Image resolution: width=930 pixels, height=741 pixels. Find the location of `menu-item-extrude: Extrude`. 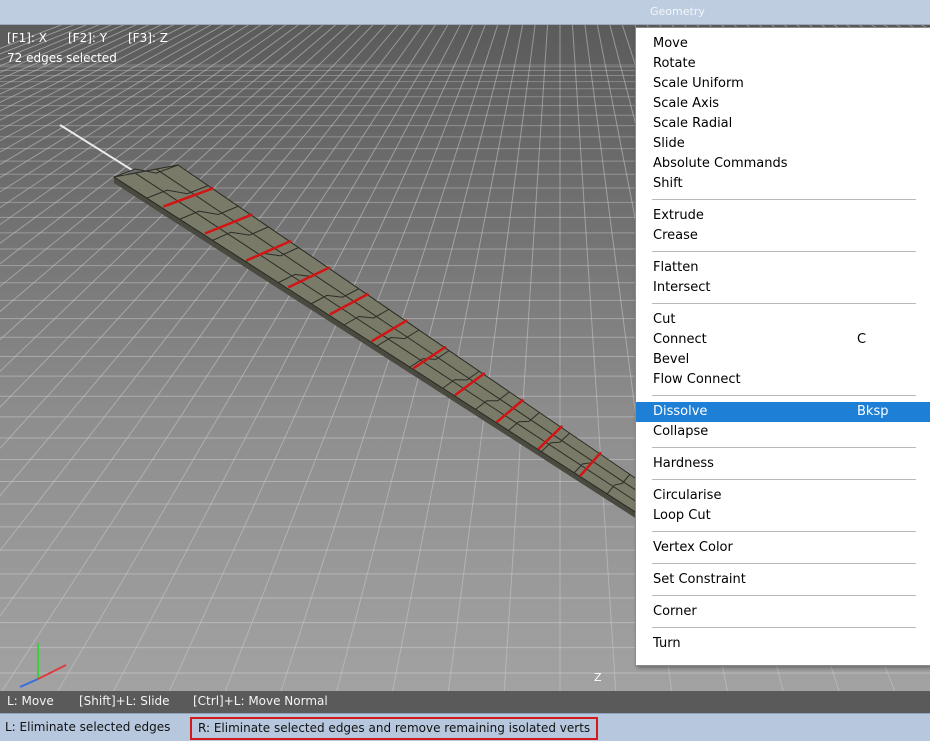

menu-item-extrude: Extrude is located at coordinates (783, 216).